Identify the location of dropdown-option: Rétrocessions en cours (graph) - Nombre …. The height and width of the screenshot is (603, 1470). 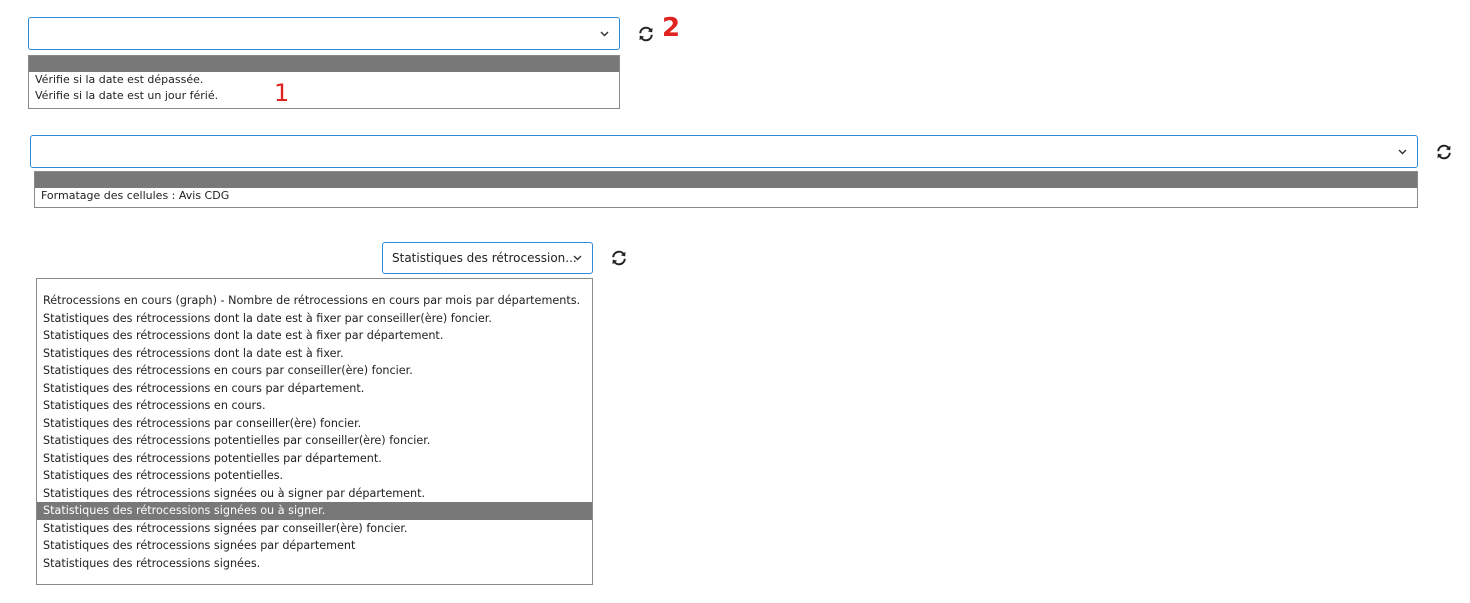
(314, 301).